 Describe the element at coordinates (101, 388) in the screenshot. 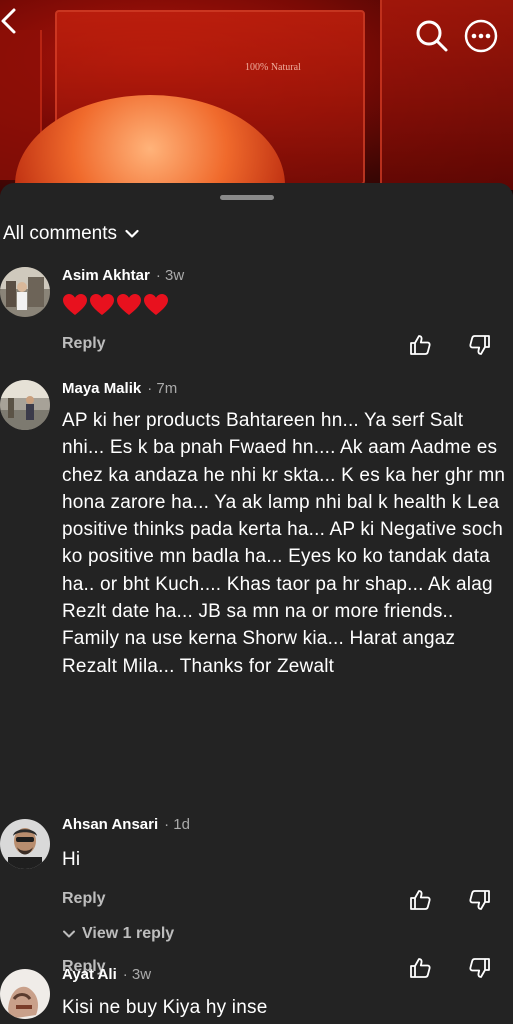

I see `comment-author: Maya Malik` at that location.